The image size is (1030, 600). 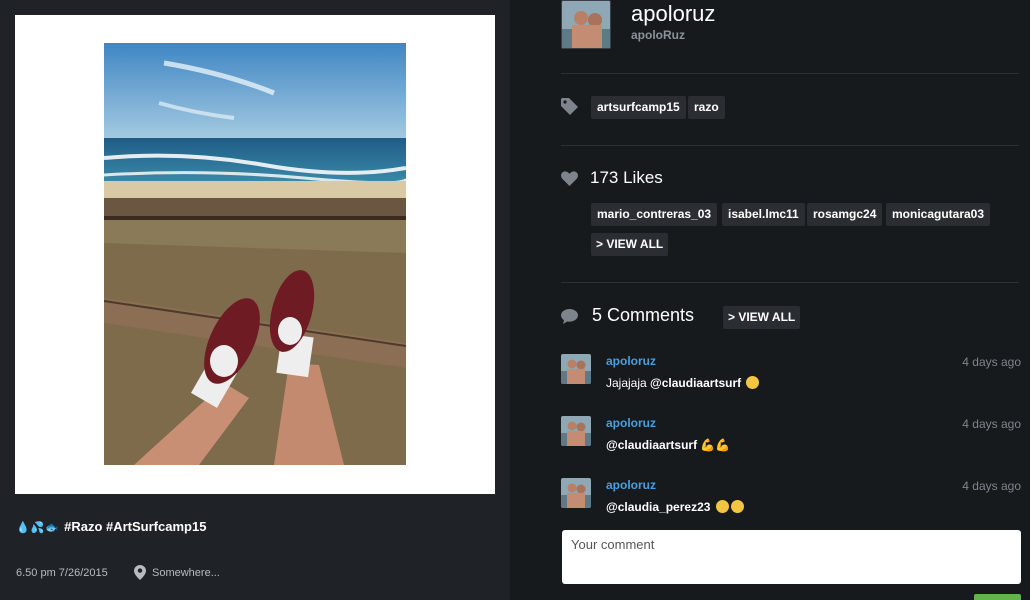 I want to click on comment-text: @claudia_perez23, so click(x=675, y=507).